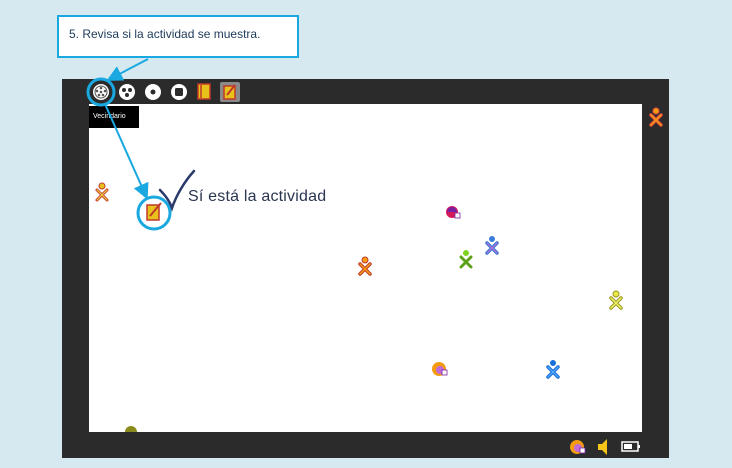 Image resolution: width=732 pixels, height=468 pixels. What do you see at coordinates (127, 69) in the screenshot?
I see `callout-arrow` at bounding box center [127, 69].